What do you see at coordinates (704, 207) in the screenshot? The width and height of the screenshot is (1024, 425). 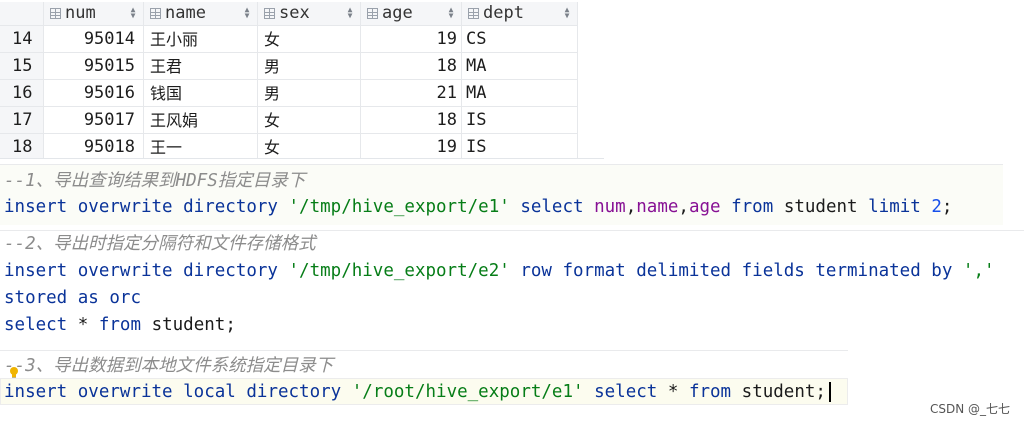 I see `column-ref: age` at bounding box center [704, 207].